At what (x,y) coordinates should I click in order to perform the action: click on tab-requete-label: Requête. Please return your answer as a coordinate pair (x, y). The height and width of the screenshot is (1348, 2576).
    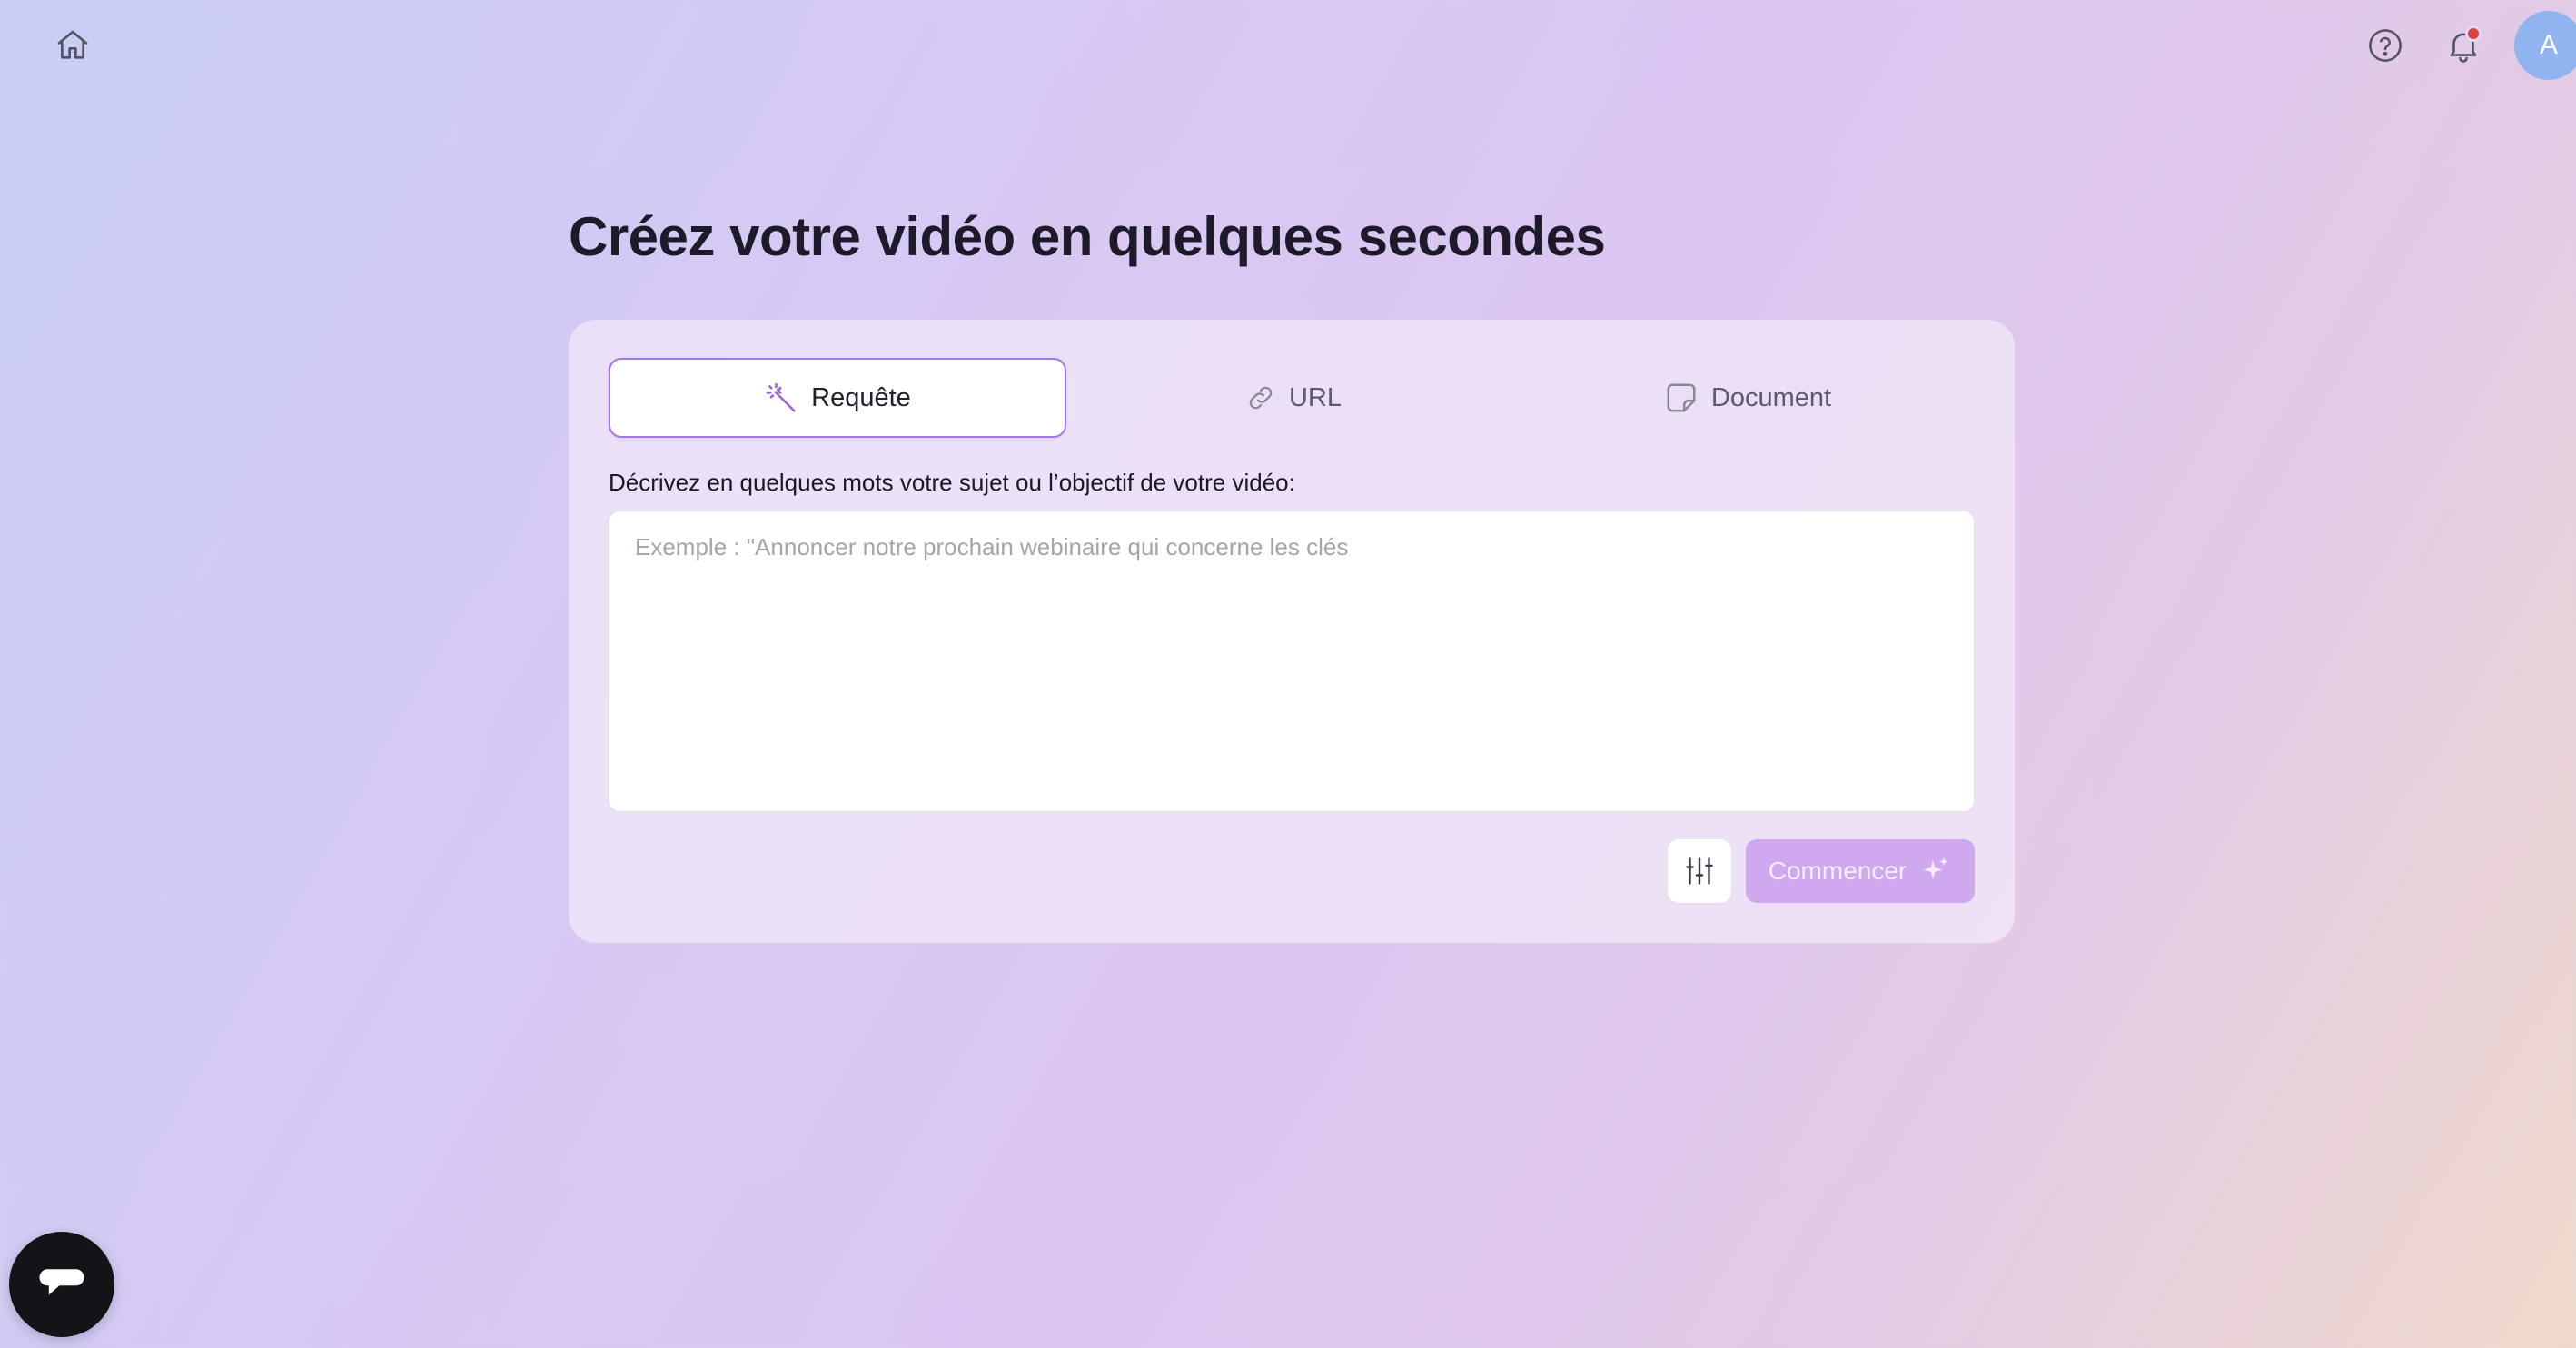
    Looking at the image, I should click on (861, 397).